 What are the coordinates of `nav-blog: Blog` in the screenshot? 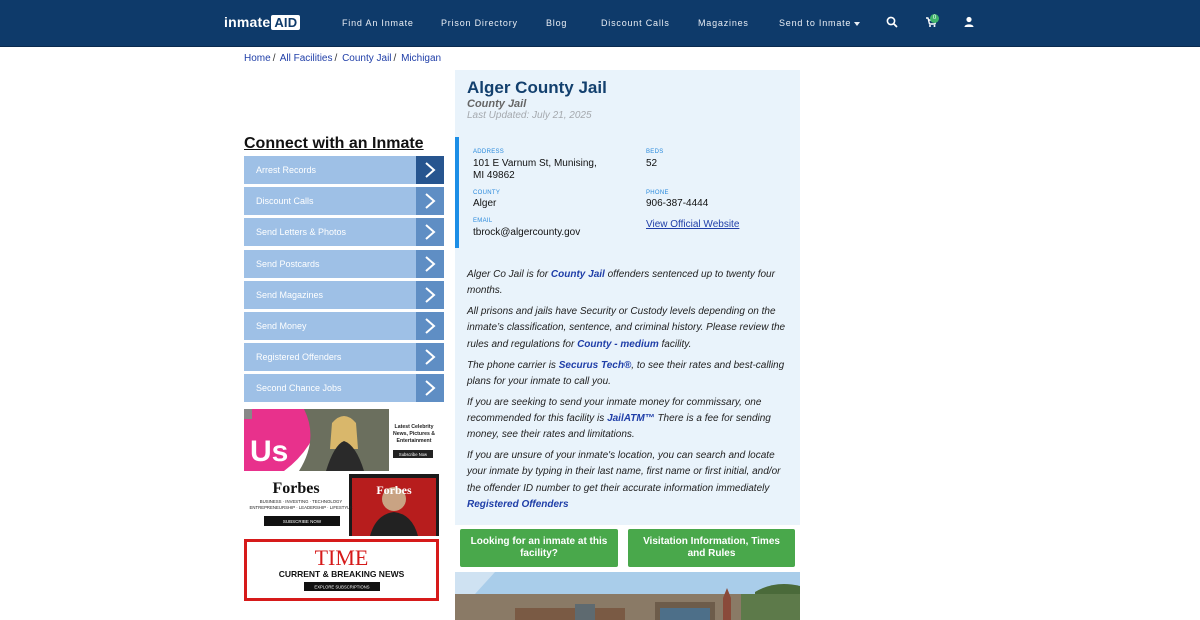 It's located at (556, 23).